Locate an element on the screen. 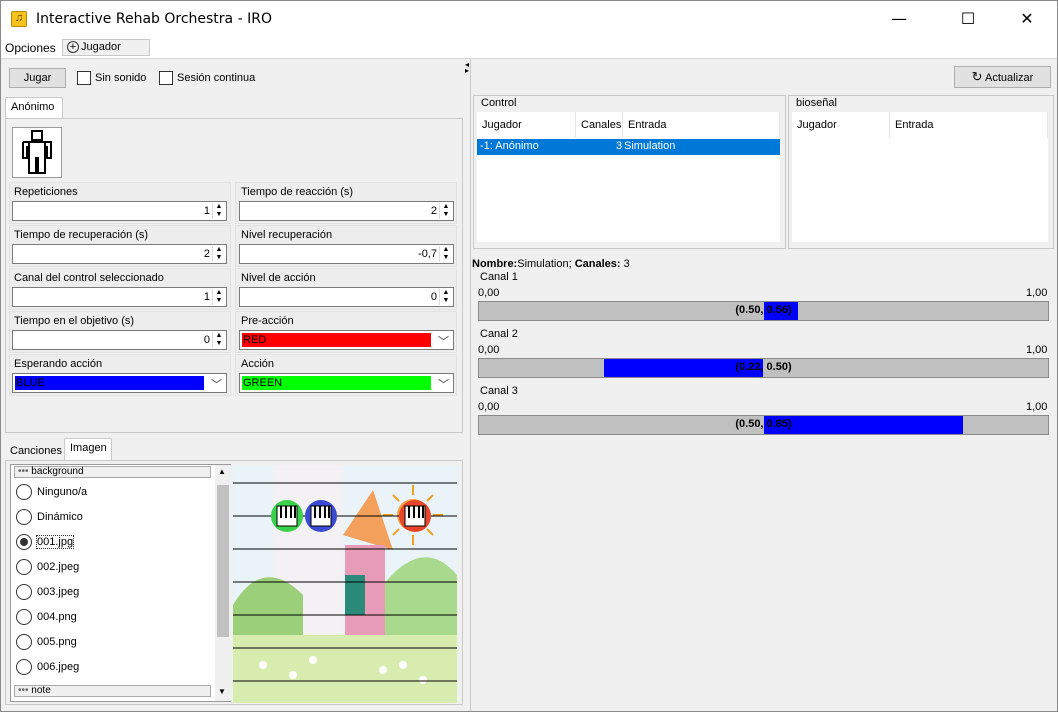 Image resolution: width=1058 pixels, height=712 pixels. repeticiones-label: Repeticiones is located at coordinates (46, 192).